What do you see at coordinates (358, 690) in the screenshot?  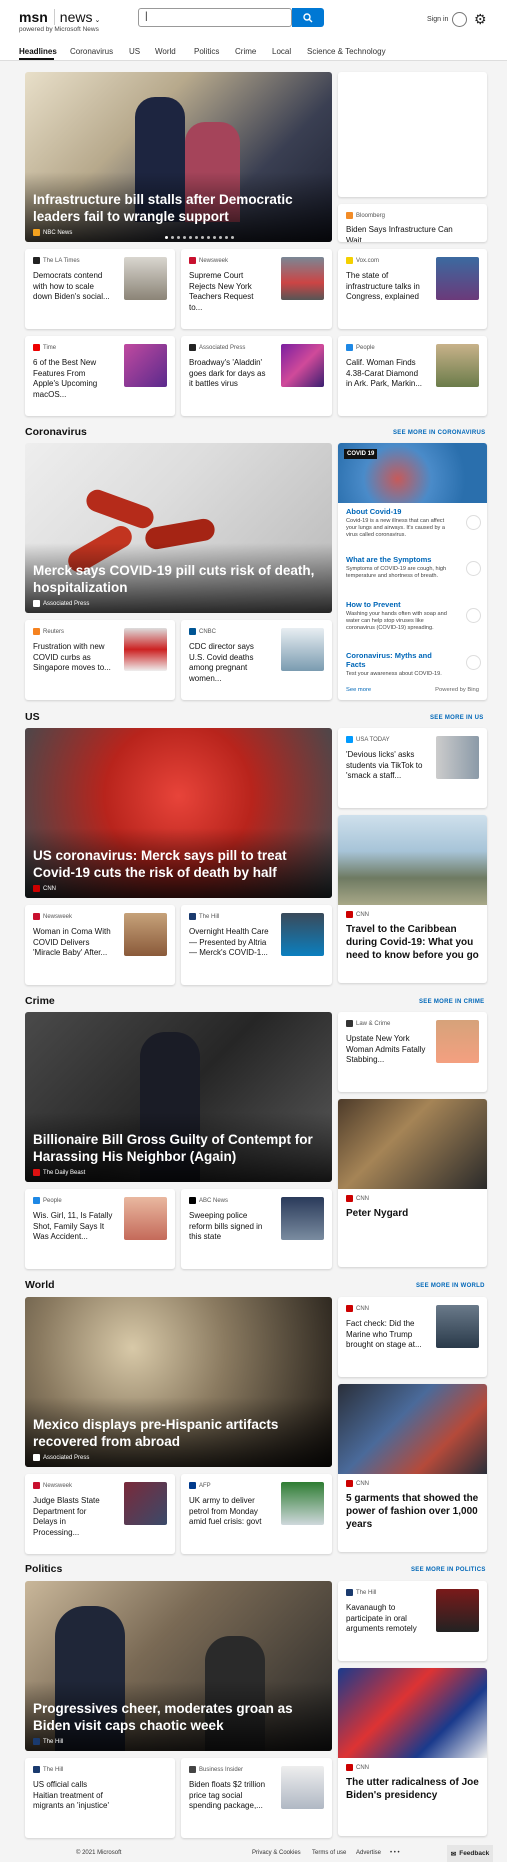 I see `see-more-link: See more` at bounding box center [358, 690].